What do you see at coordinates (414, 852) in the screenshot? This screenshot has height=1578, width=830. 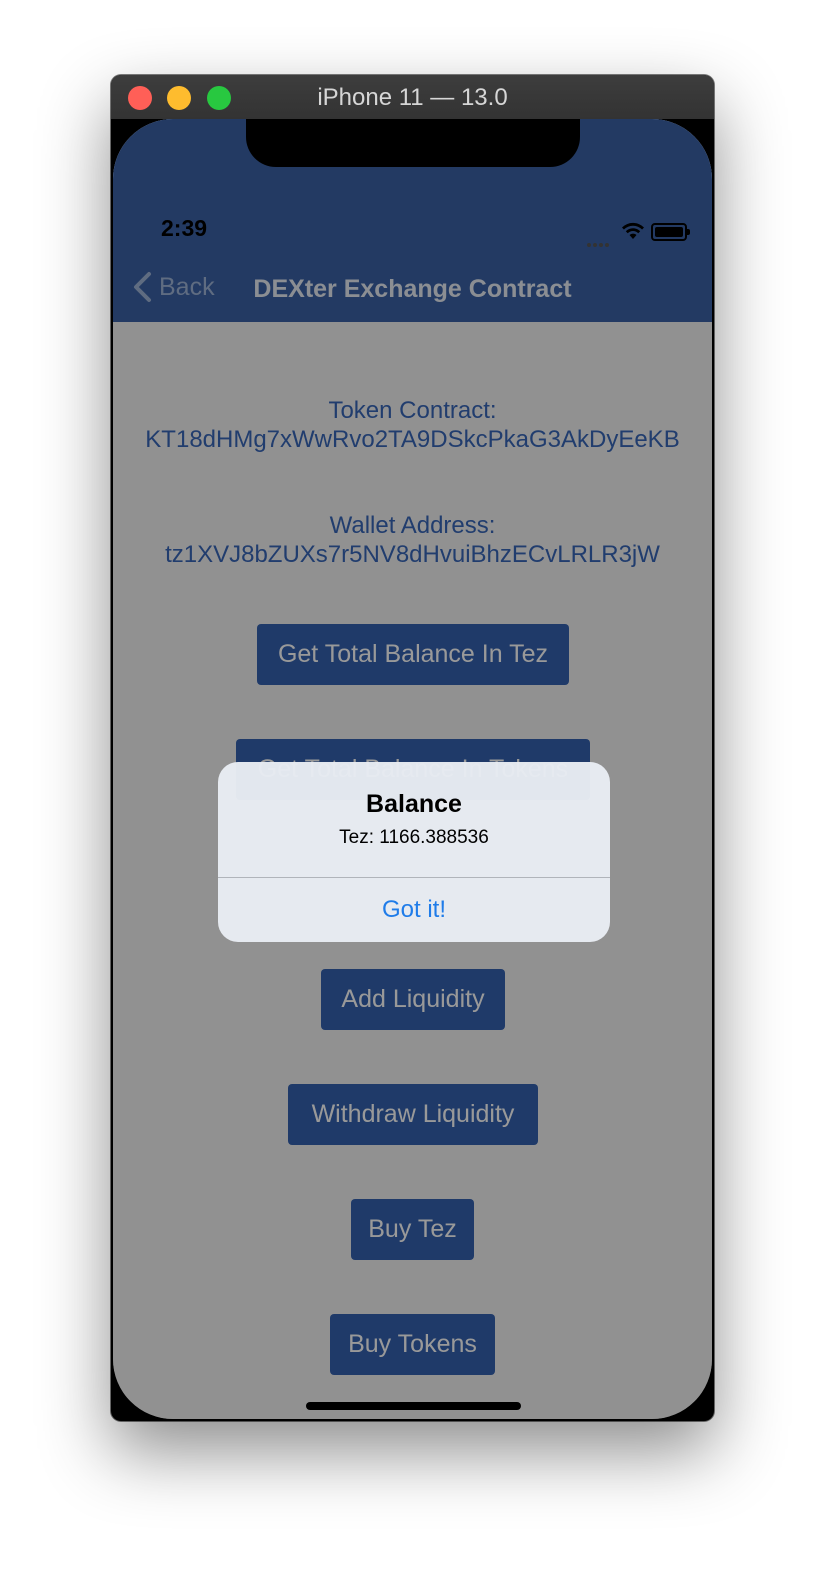 I see `balance-alert-dialog: Balance Tez: 1166.388536 Got it!` at bounding box center [414, 852].